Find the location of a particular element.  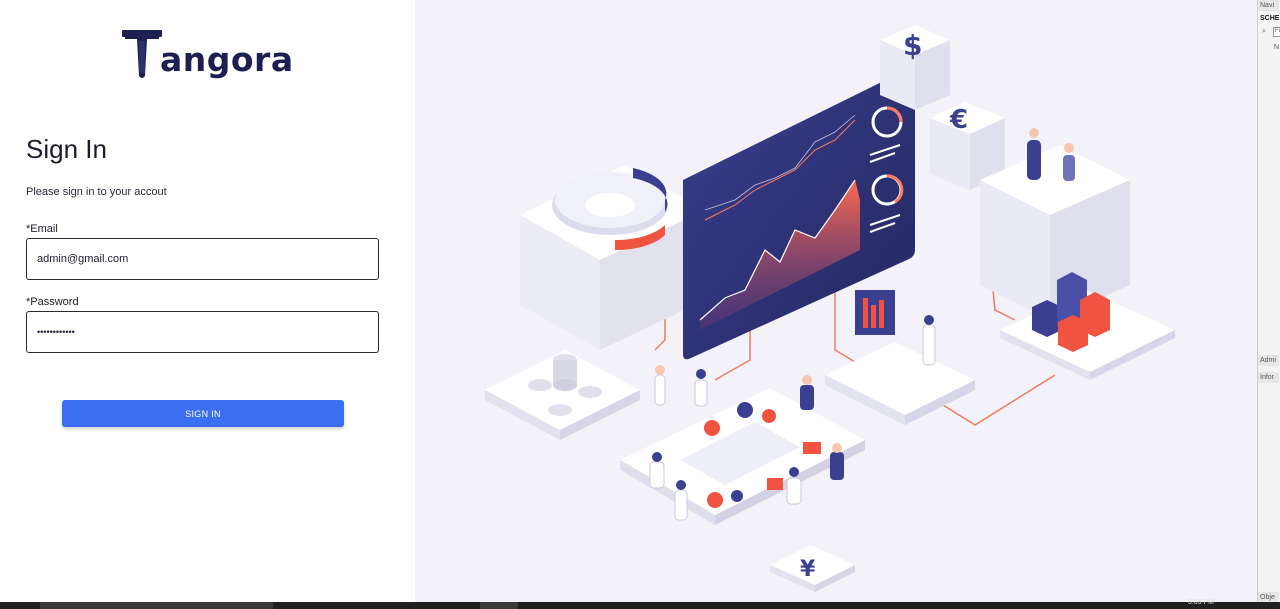

information-header: Infor is located at coordinates (1268, 377).